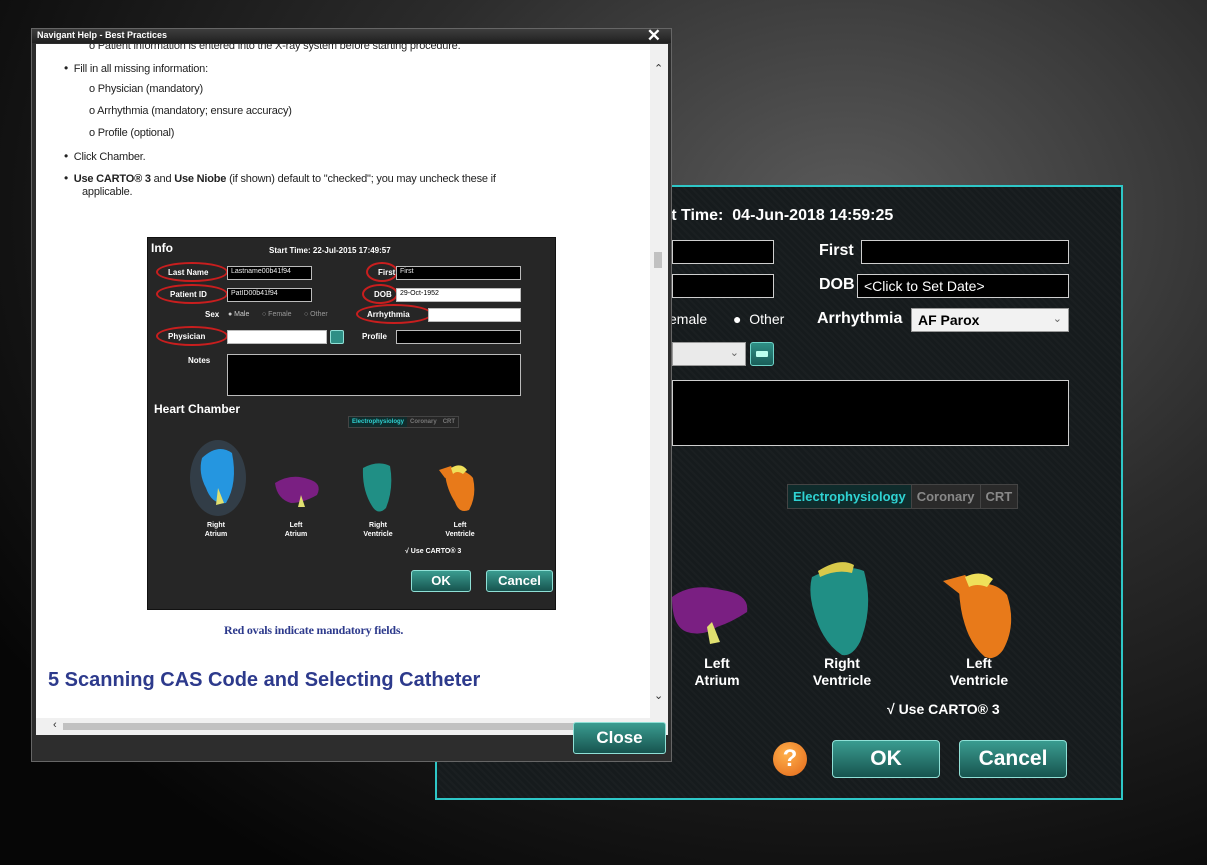  Describe the element at coordinates (136, 68) in the screenshot. I see `bullet-item: • Fill in all missing information:` at that location.